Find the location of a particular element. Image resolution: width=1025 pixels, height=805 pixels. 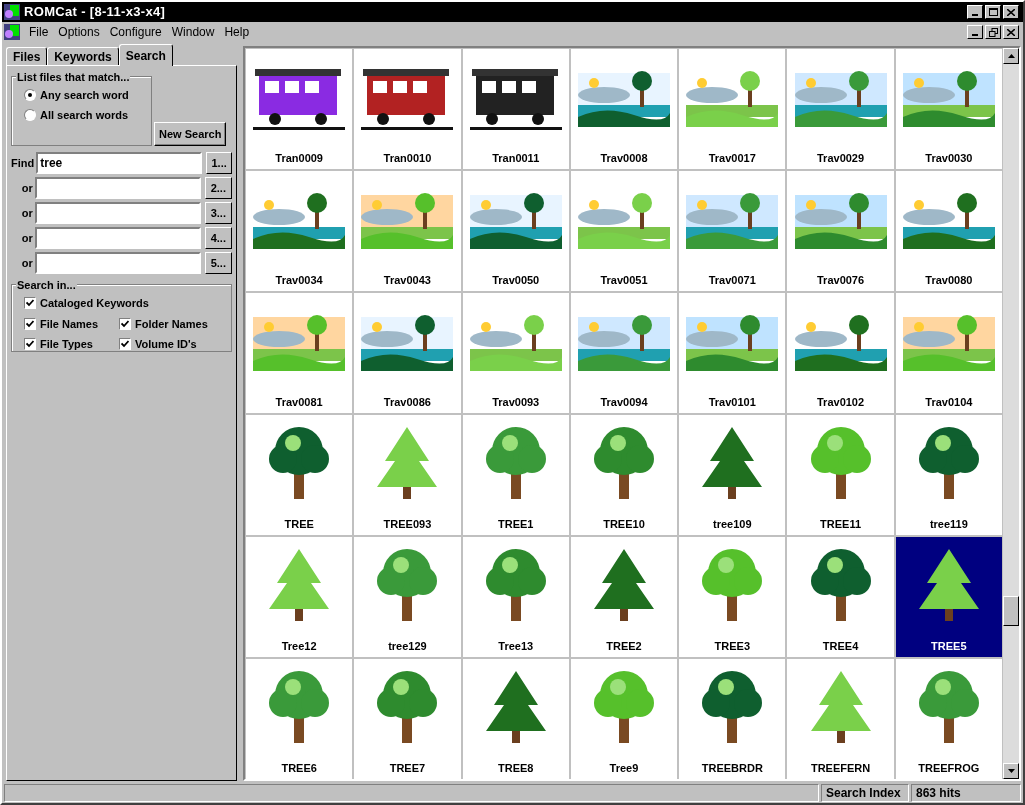

thumbnail: Tran0010 is located at coordinates (407, 109).